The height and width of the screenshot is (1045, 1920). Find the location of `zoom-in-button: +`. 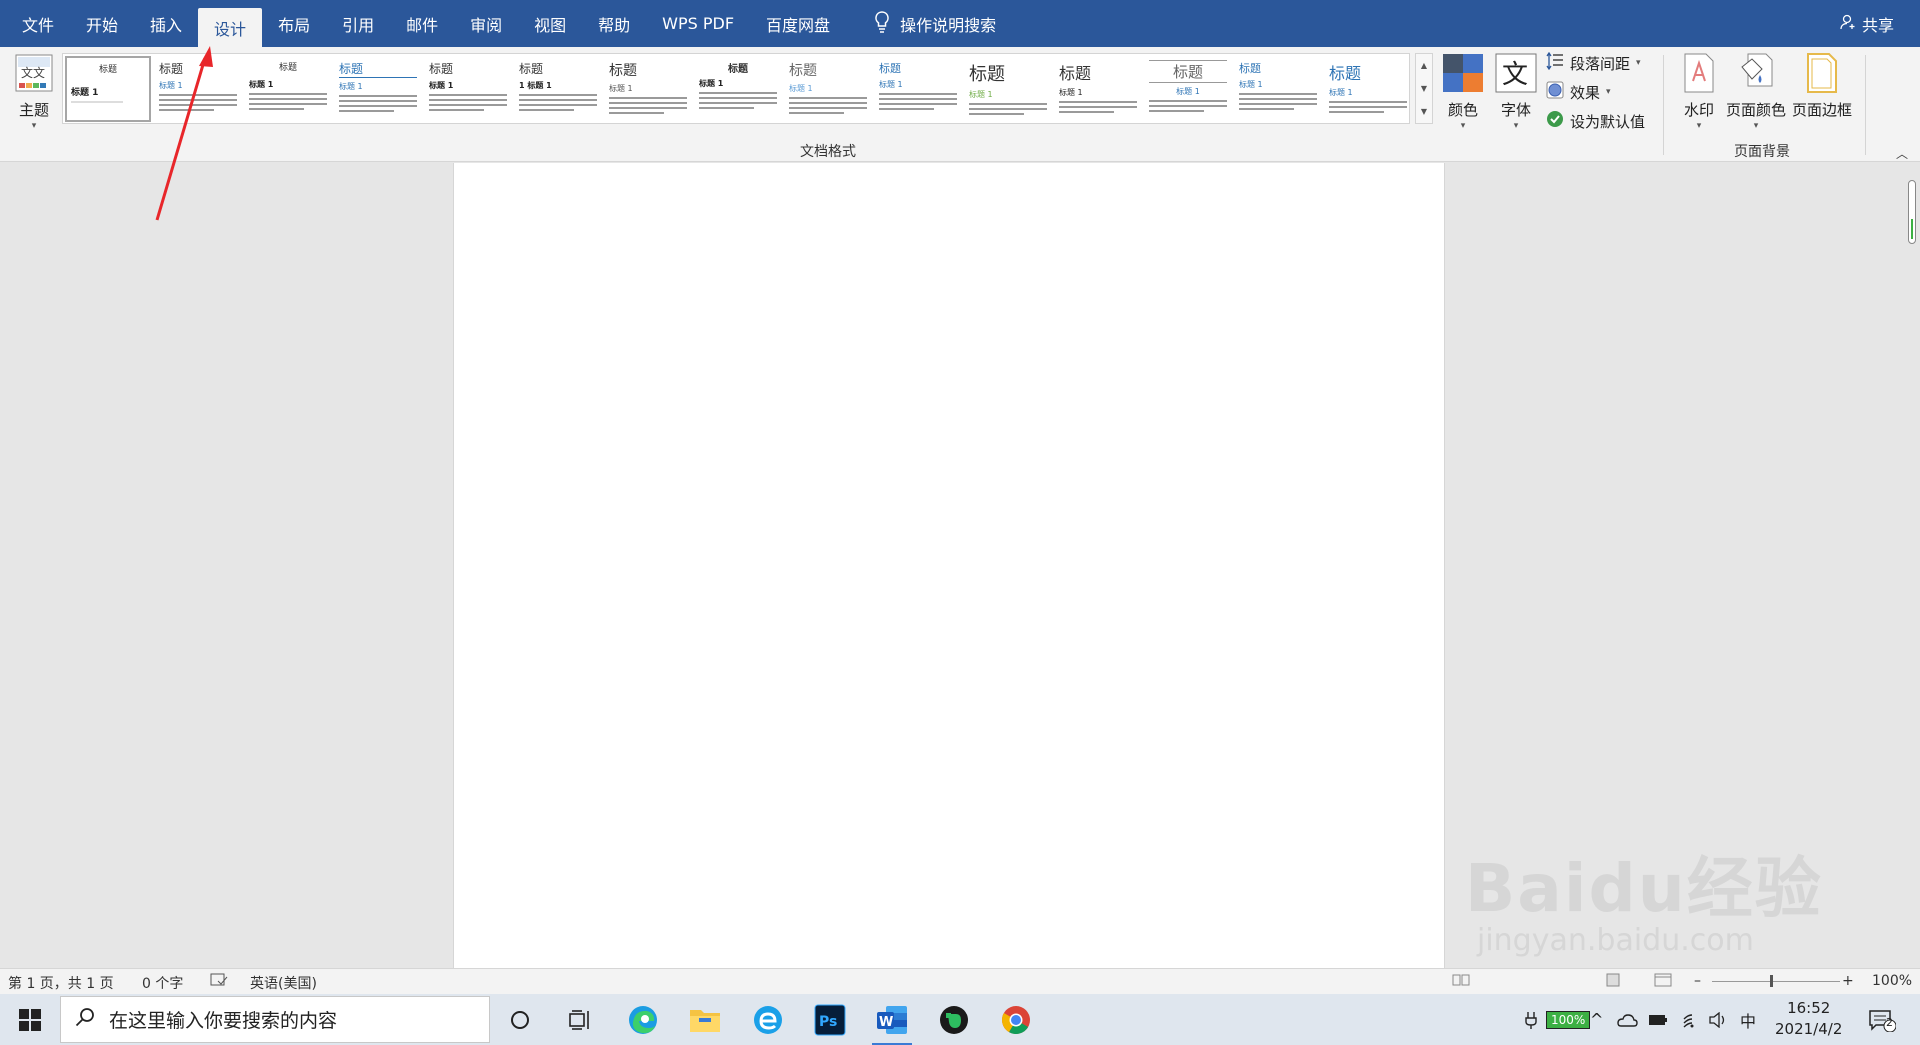

zoom-in-button: + is located at coordinates (1848, 981).